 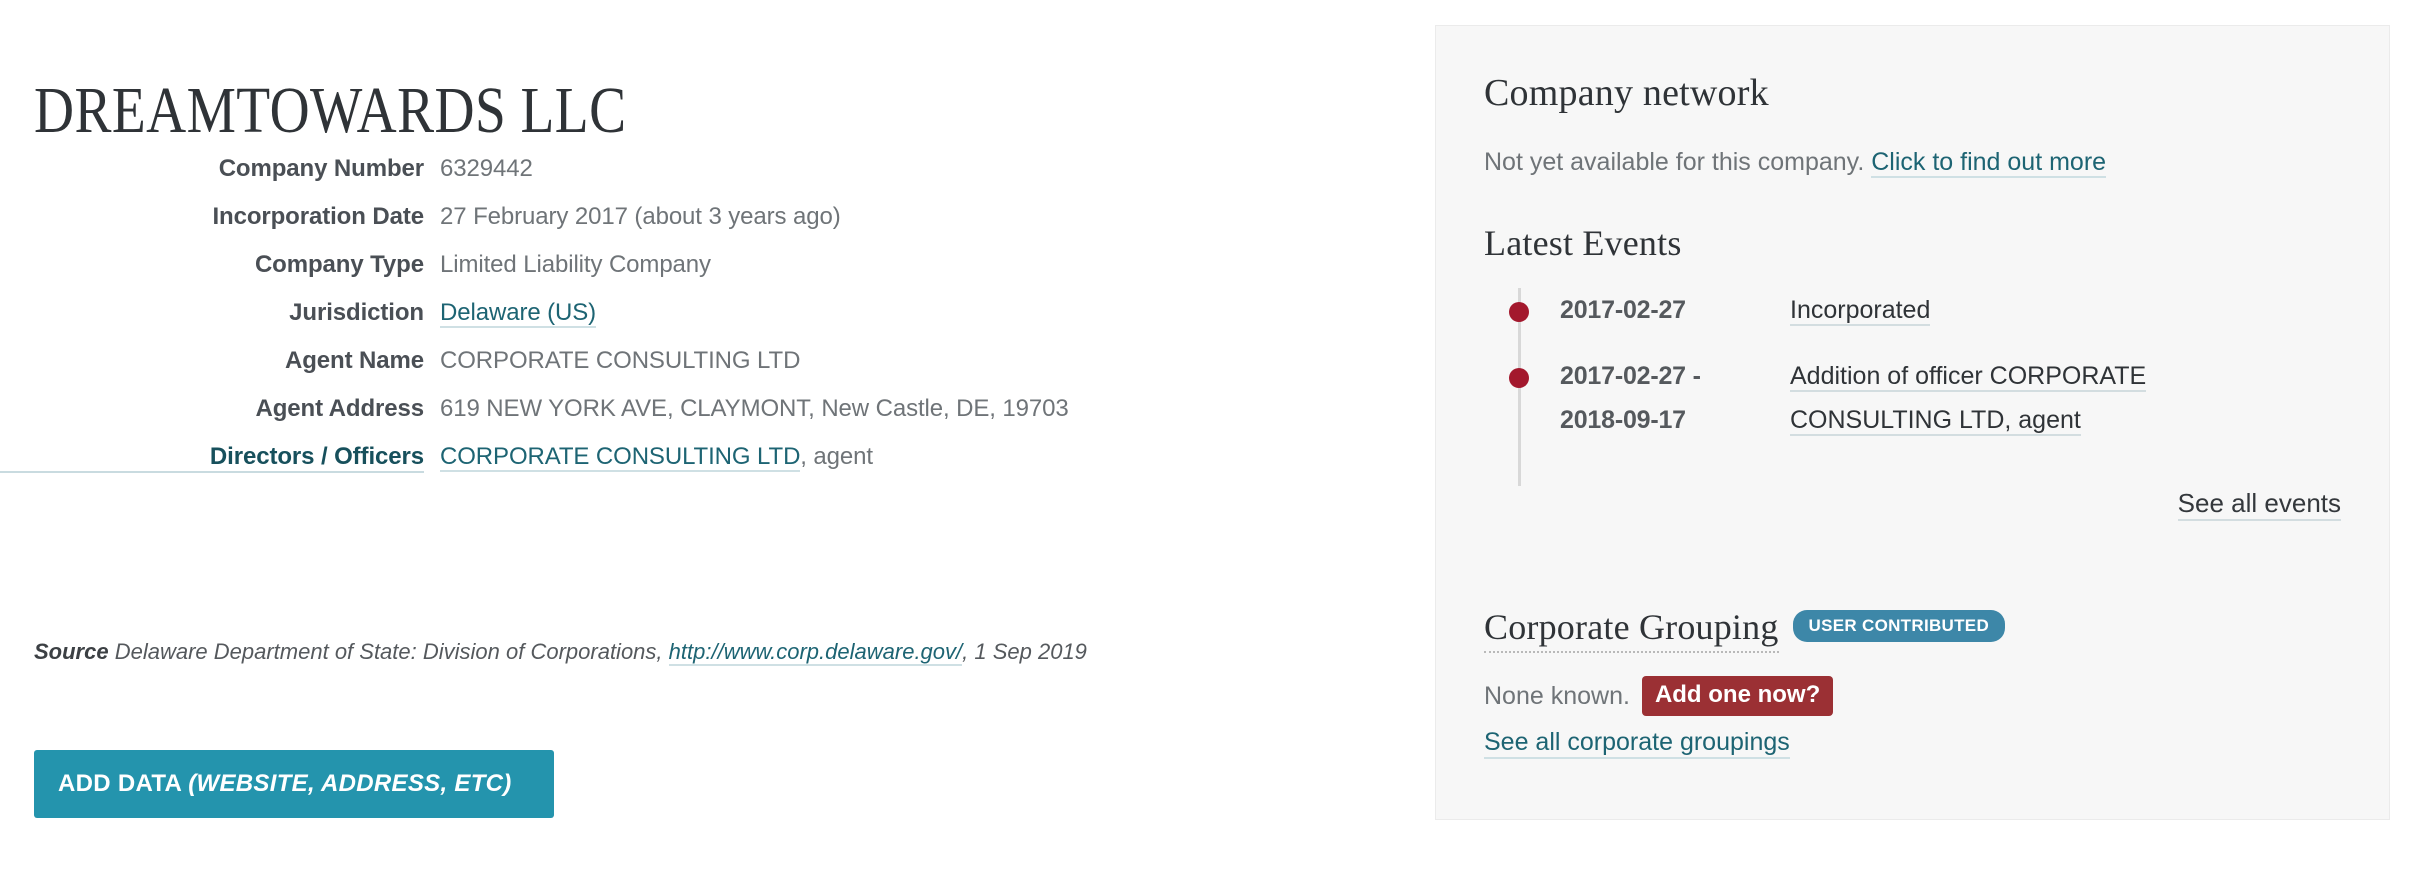 What do you see at coordinates (1737, 696) in the screenshot?
I see `add-one-now-button: Add one now?` at bounding box center [1737, 696].